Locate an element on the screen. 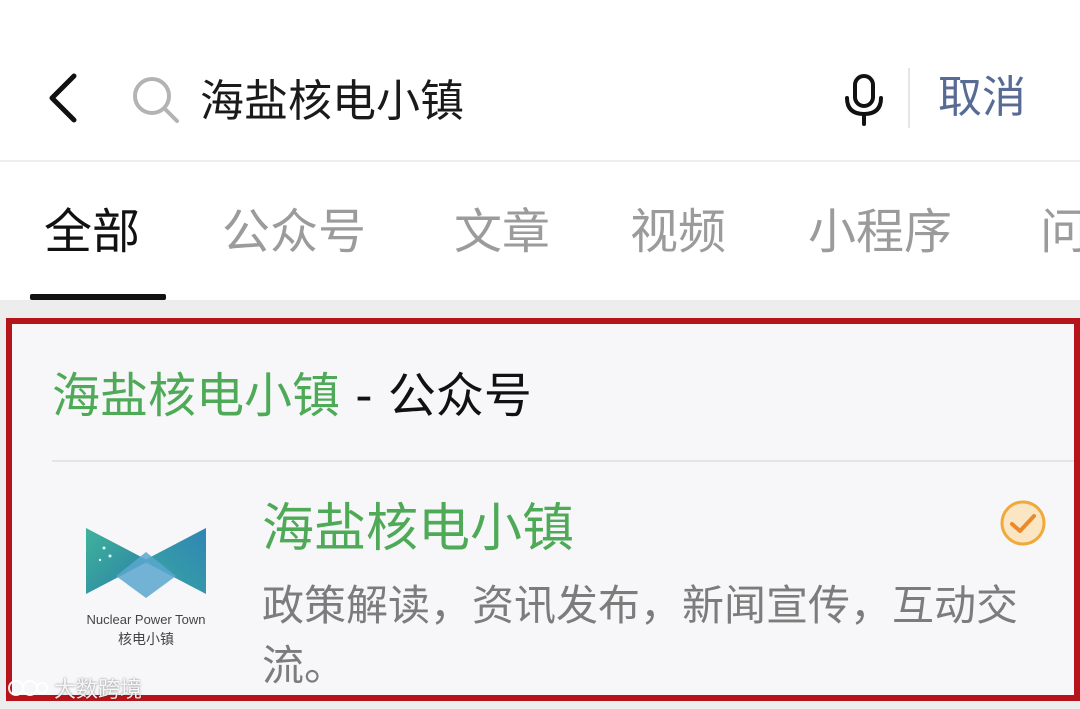  tab-all: 全部 is located at coordinates (92, 232).